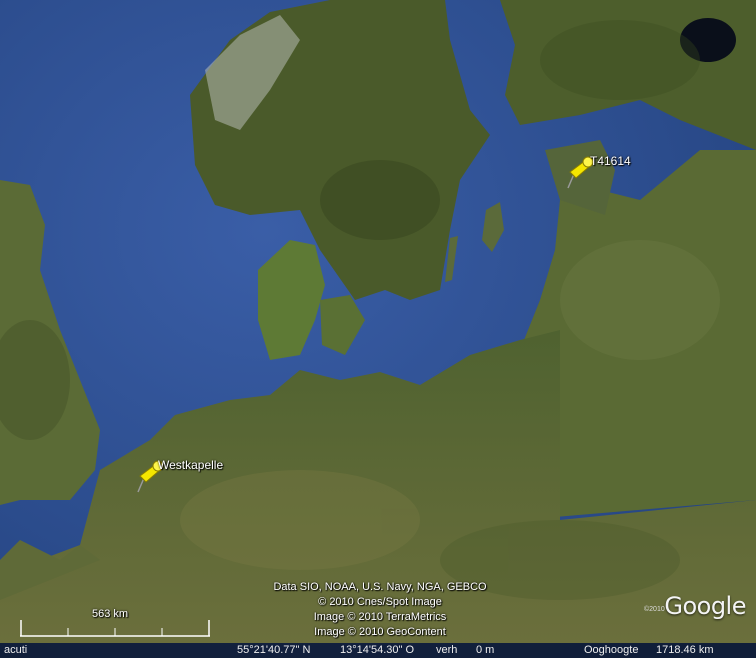 Image resolution: width=756 pixels, height=658 pixels. What do you see at coordinates (654, 609) in the screenshot?
I see `logo-copyright: ©2010` at bounding box center [654, 609].